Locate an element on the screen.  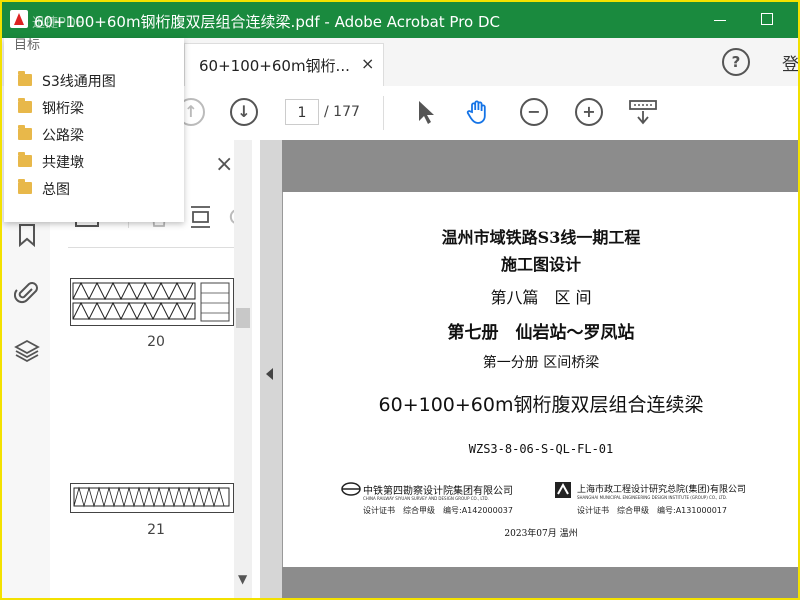
layers-icon is located at coordinates (27, 351).